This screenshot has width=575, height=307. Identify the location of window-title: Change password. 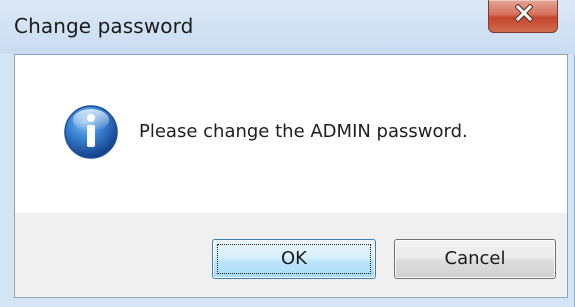
(104, 26).